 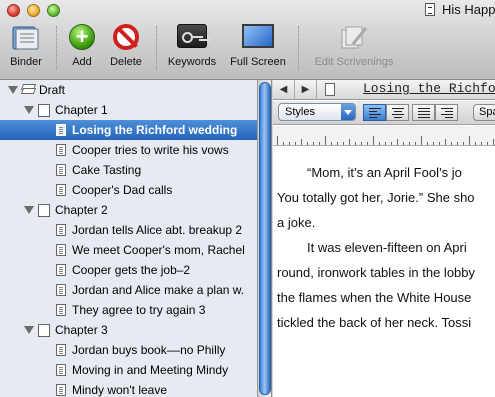 What do you see at coordinates (306, 90) in the screenshot?
I see `forward-arrow-icon: ▶` at bounding box center [306, 90].